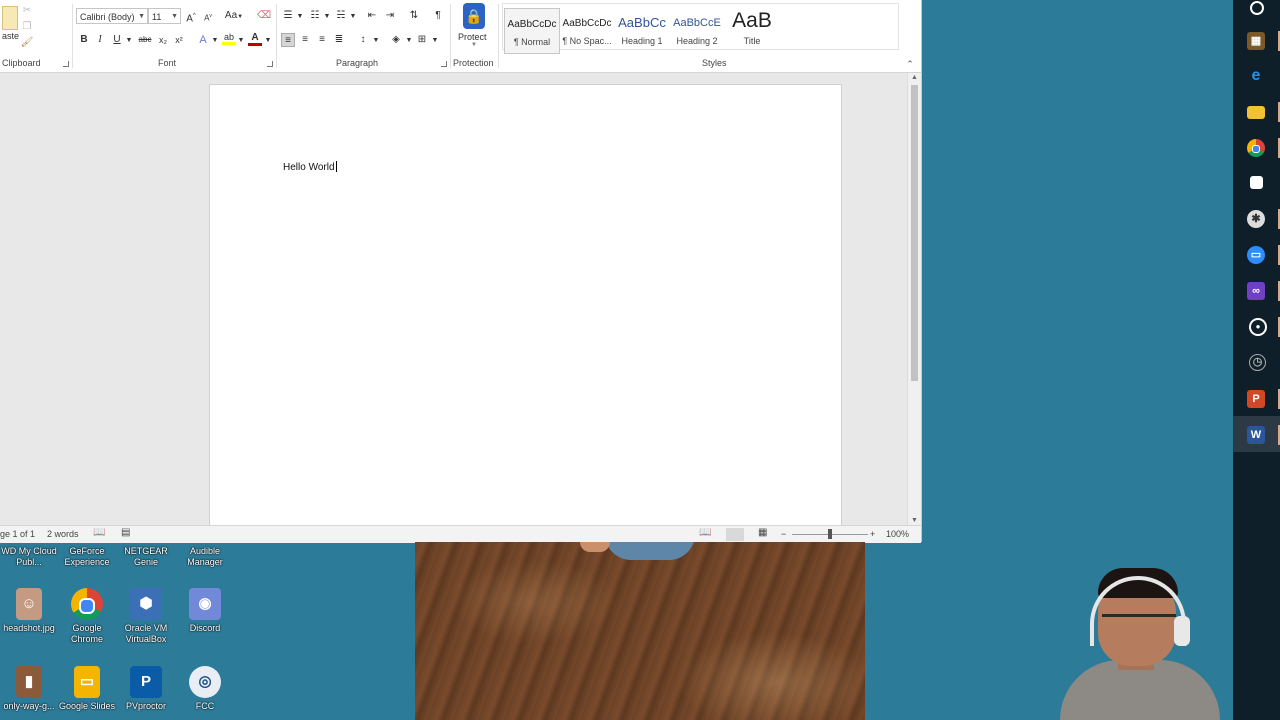 The height and width of the screenshot is (720, 1280). Describe the element at coordinates (163, 40) in the screenshot. I see `subscript-button: x₂` at that location.